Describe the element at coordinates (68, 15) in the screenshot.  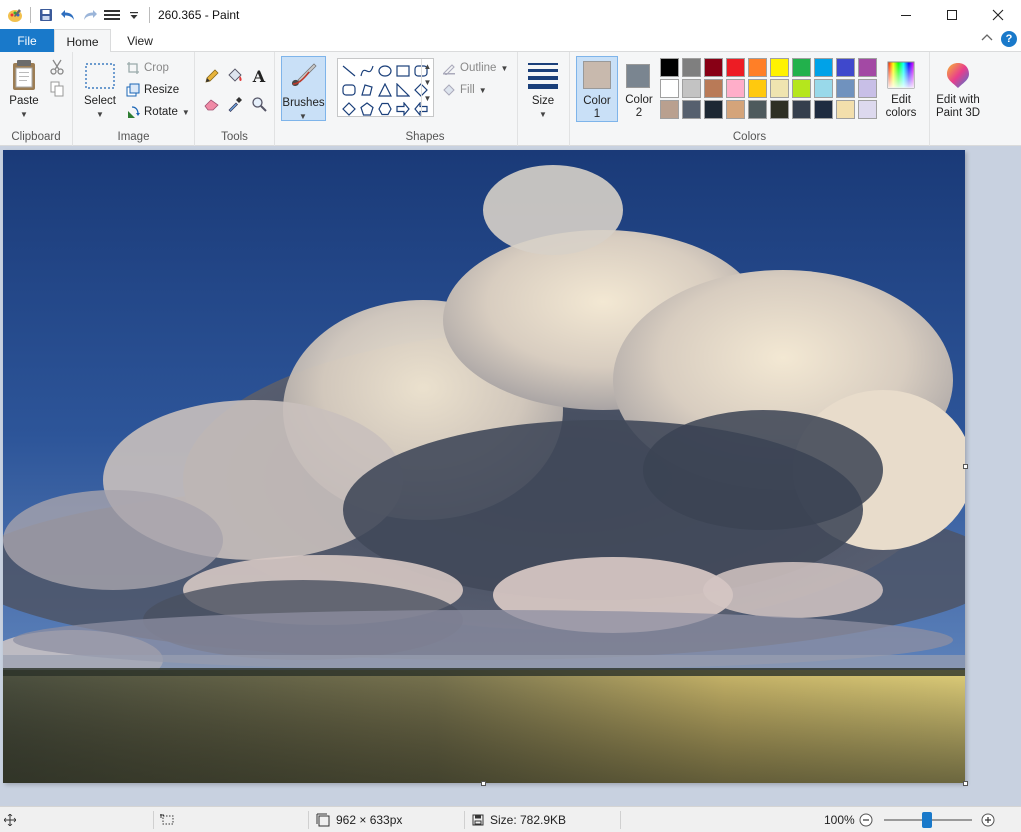
I see `undo-icon` at that location.